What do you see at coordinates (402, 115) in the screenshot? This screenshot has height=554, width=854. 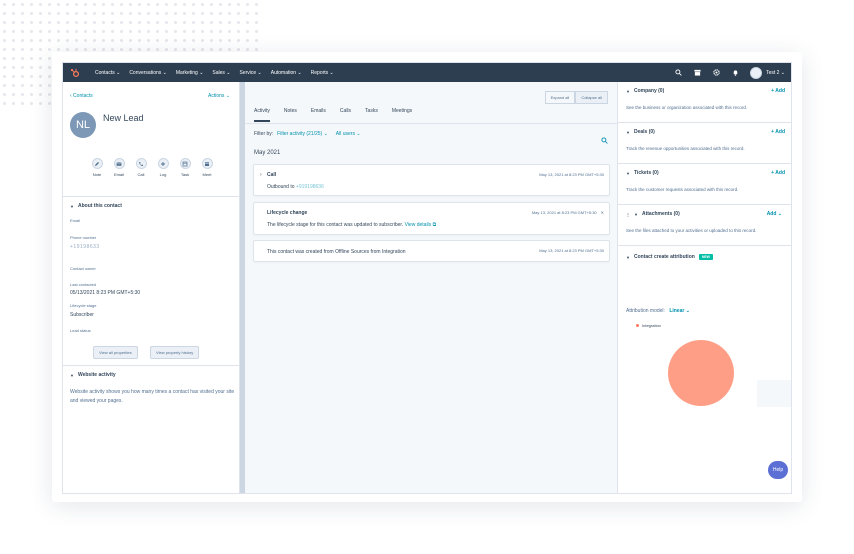 I see `tab-meetings: Meetings` at bounding box center [402, 115].